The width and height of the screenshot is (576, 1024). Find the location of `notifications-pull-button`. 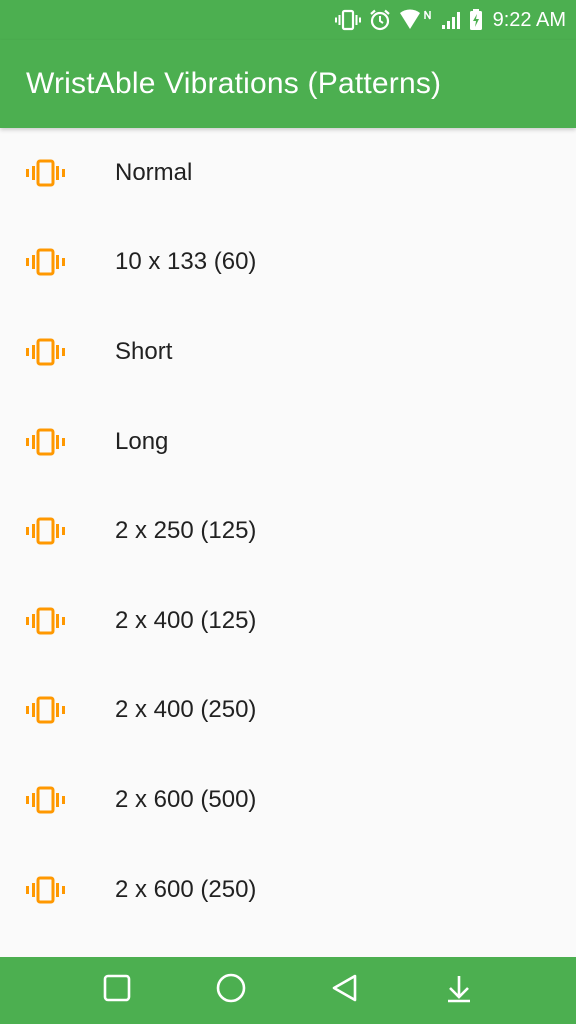

notifications-pull-button is located at coordinates (459, 991).